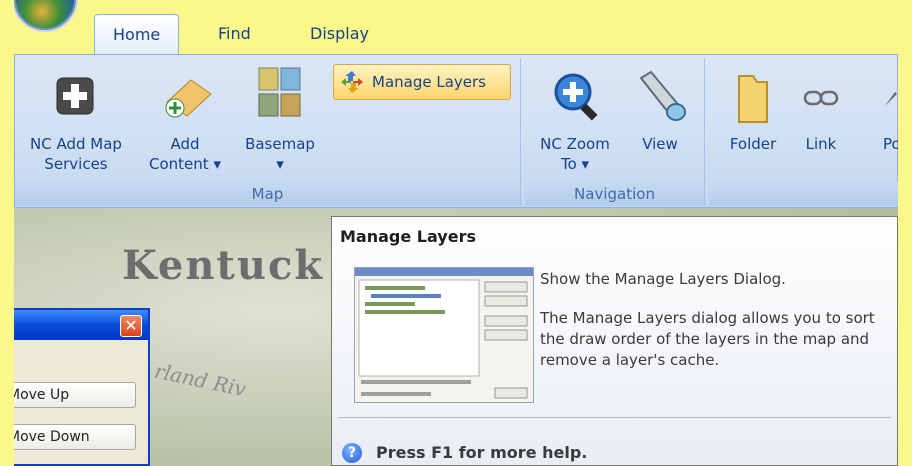 This screenshot has width=912, height=466. What do you see at coordinates (663, 279) in the screenshot?
I see `tooltip-line-1: Show the Manage Layers Dialog.` at bounding box center [663, 279].